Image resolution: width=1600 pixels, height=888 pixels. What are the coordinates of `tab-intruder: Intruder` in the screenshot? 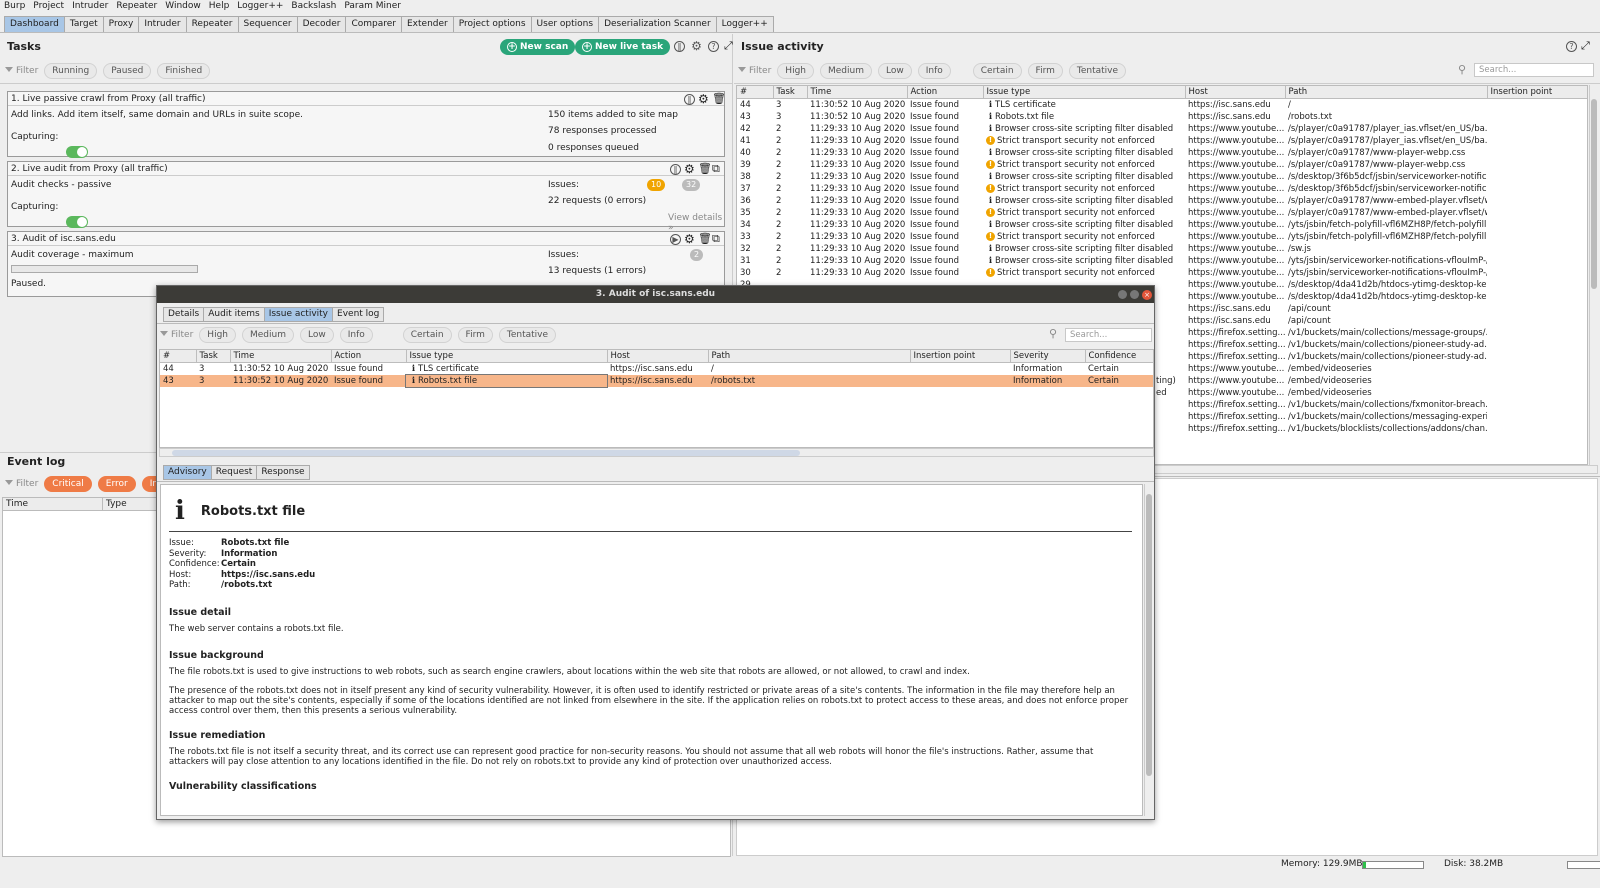 It's located at (162, 24).